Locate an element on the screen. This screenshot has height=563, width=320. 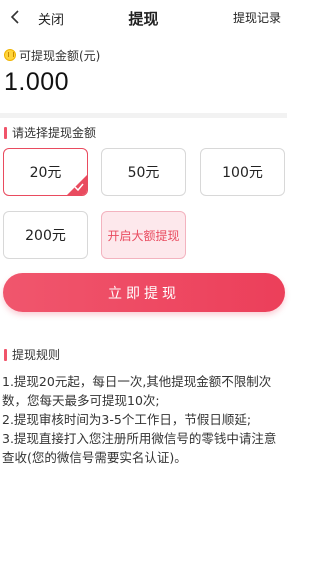
section-divider is located at coordinates (143, 115).